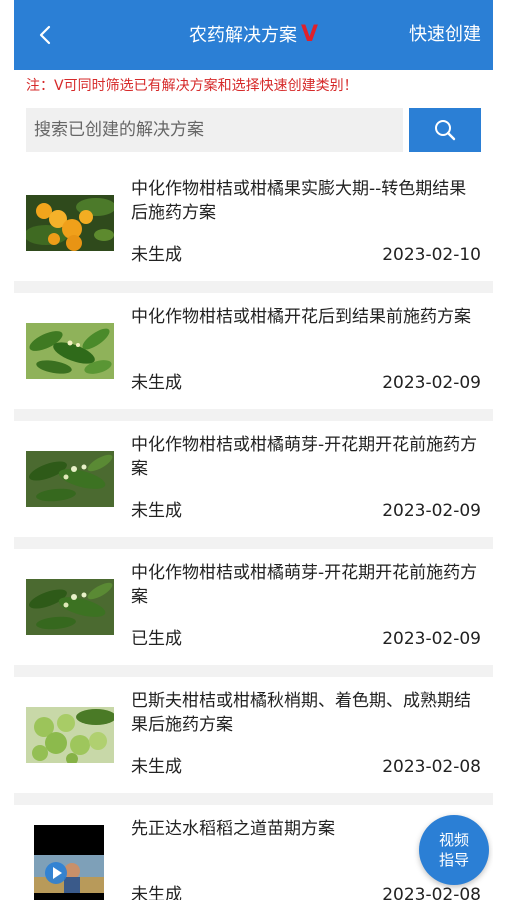  What do you see at coordinates (70, 351) in the screenshot?
I see `citrus-leaves-image` at bounding box center [70, 351].